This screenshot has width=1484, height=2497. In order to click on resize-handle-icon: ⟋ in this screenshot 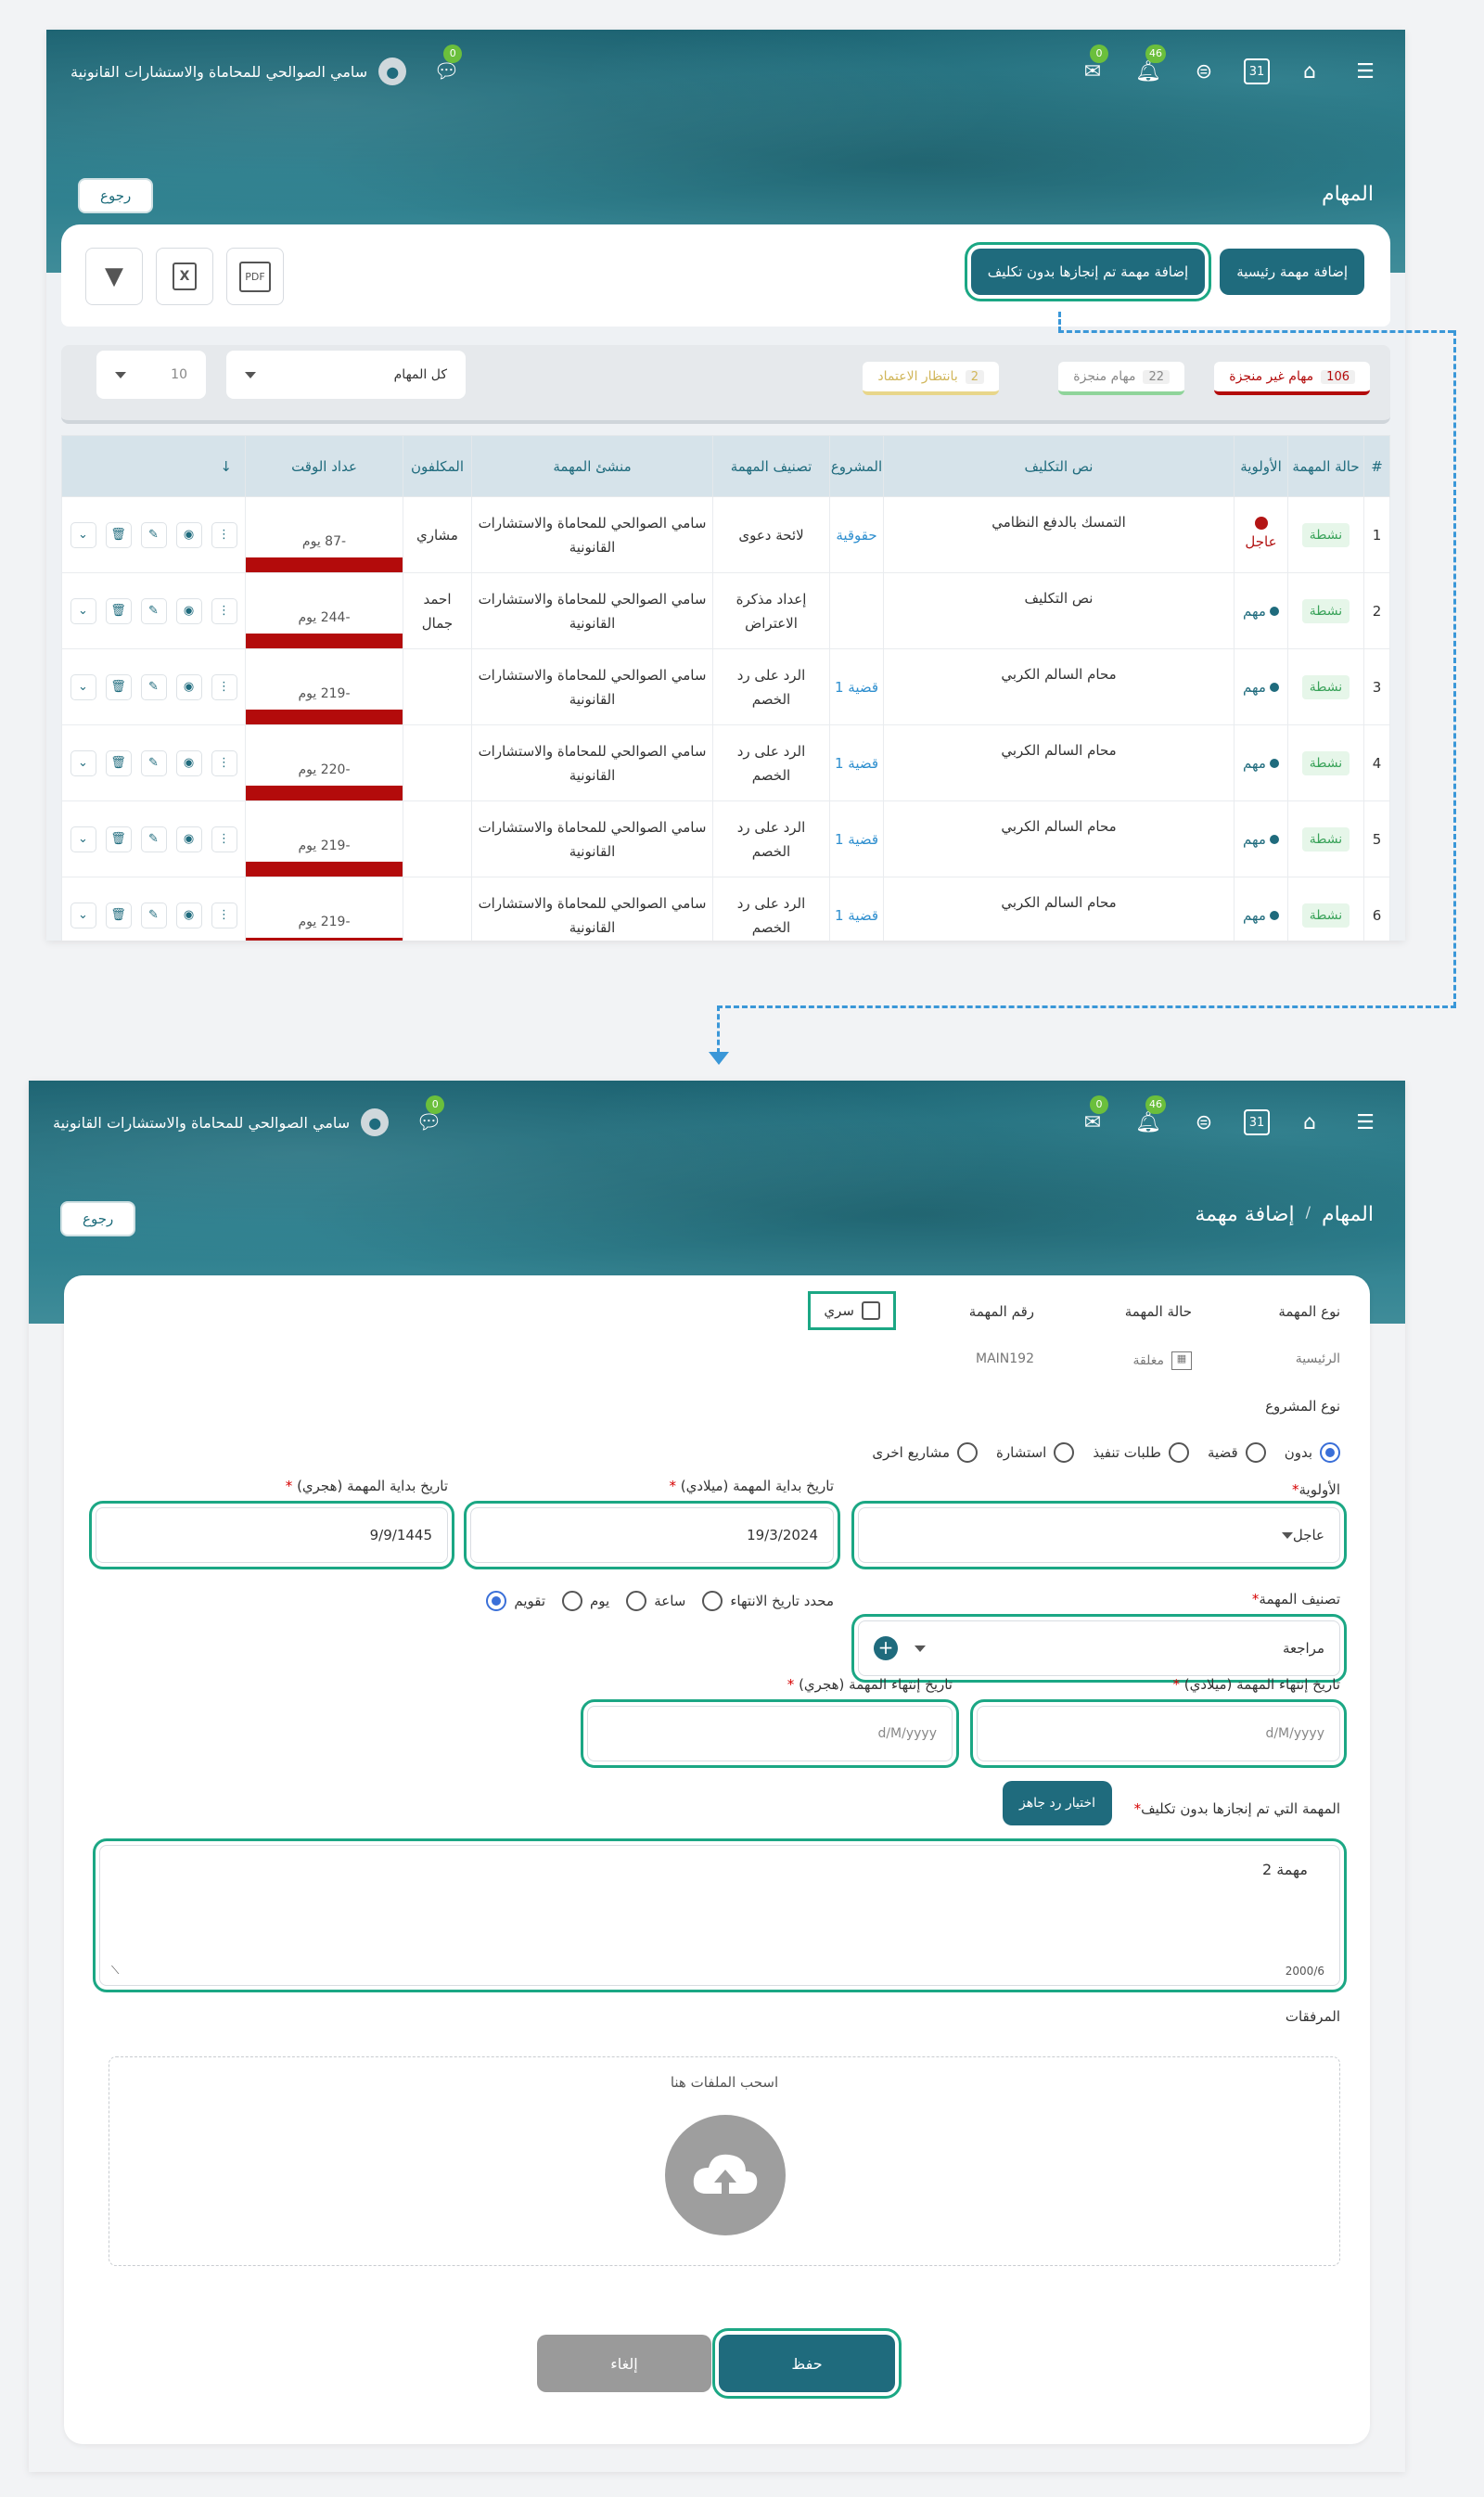, I will do `click(115, 1971)`.